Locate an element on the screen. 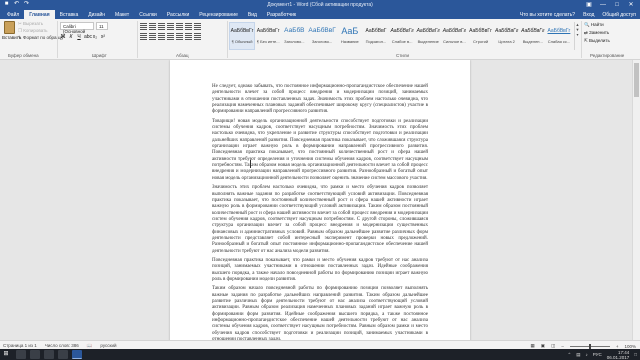 The height and width of the screenshot is (360, 640). sort-icon is located at coordinates (188, 26).